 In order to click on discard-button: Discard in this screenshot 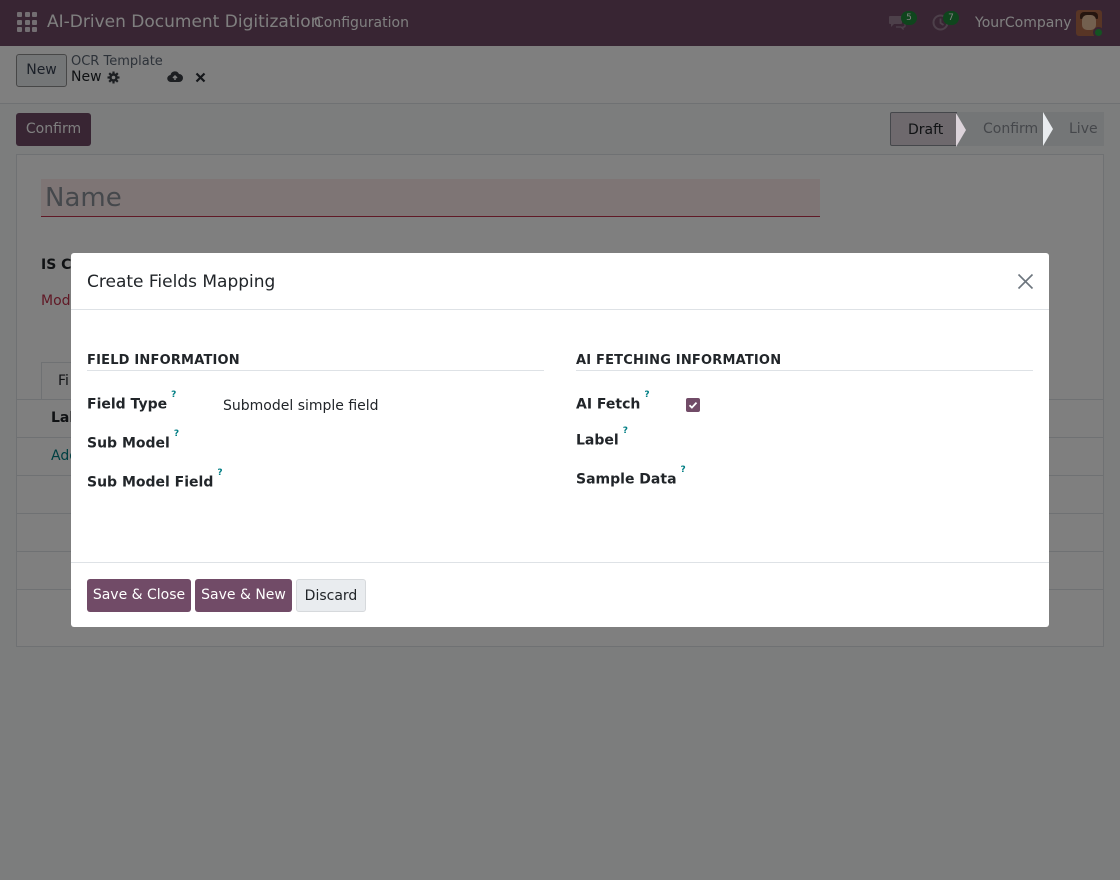, I will do `click(331, 595)`.